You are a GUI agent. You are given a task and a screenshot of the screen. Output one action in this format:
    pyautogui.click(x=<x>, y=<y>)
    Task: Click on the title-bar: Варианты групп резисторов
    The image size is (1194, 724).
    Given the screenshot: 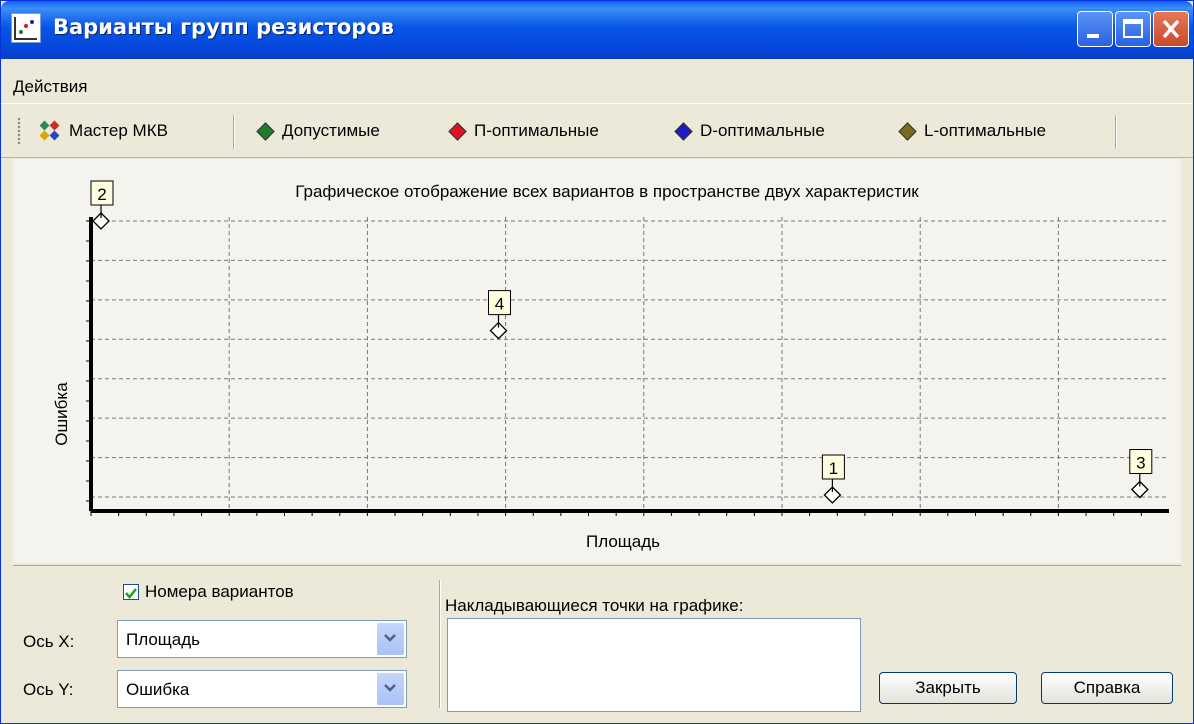 What is the action you would take?
    pyautogui.click(x=597, y=30)
    